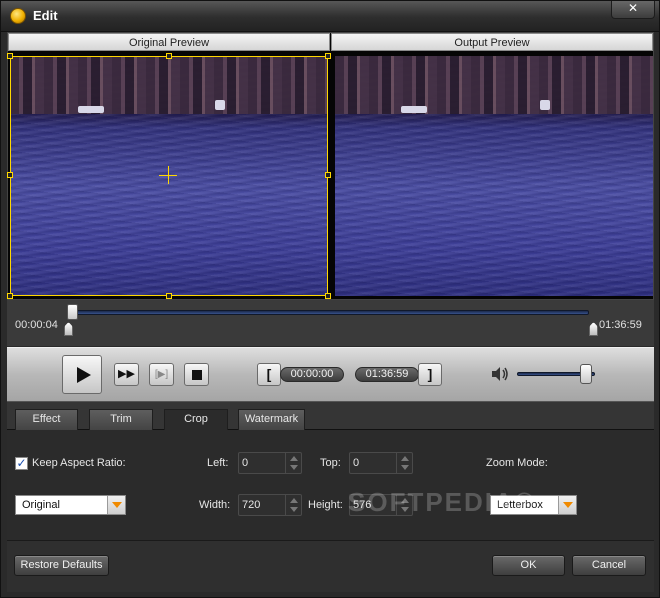 This screenshot has width=660, height=598. Describe the element at coordinates (494, 85) in the screenshot. I see `city-skyline` at that location.